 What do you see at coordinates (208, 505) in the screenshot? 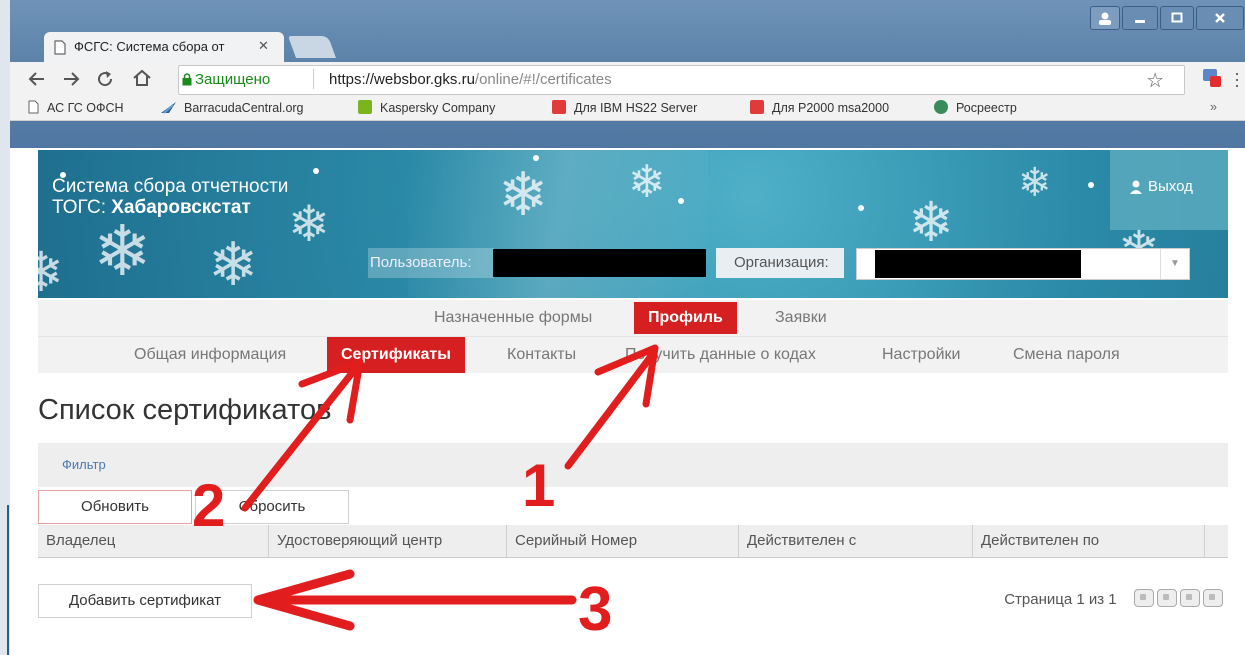
I see `annotation-number-2: 2` at bounding box center [208, 505].